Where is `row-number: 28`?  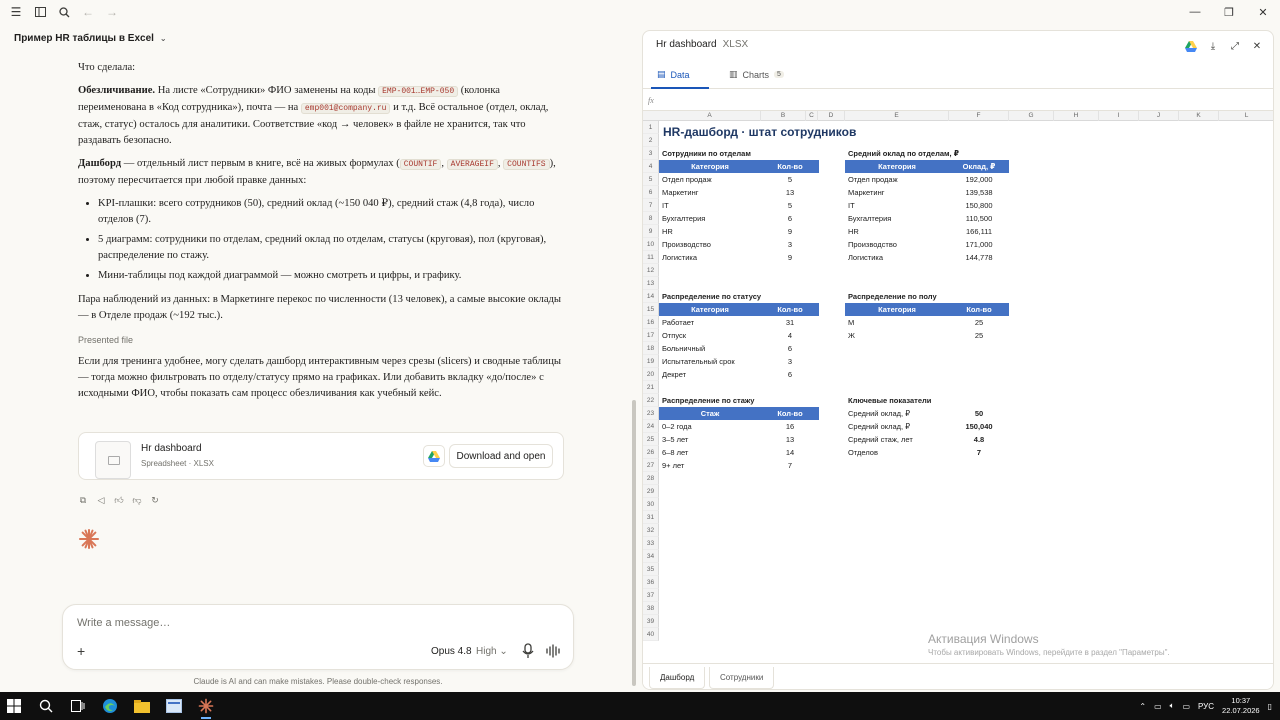
row-number: 28 is located at coordinates (651, 478).